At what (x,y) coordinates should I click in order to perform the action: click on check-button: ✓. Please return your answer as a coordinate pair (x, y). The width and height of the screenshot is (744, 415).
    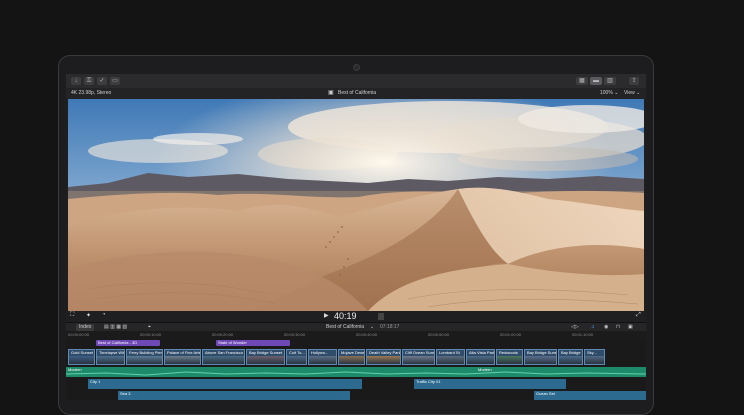
    Looking at the image, I should click on (102, 81).